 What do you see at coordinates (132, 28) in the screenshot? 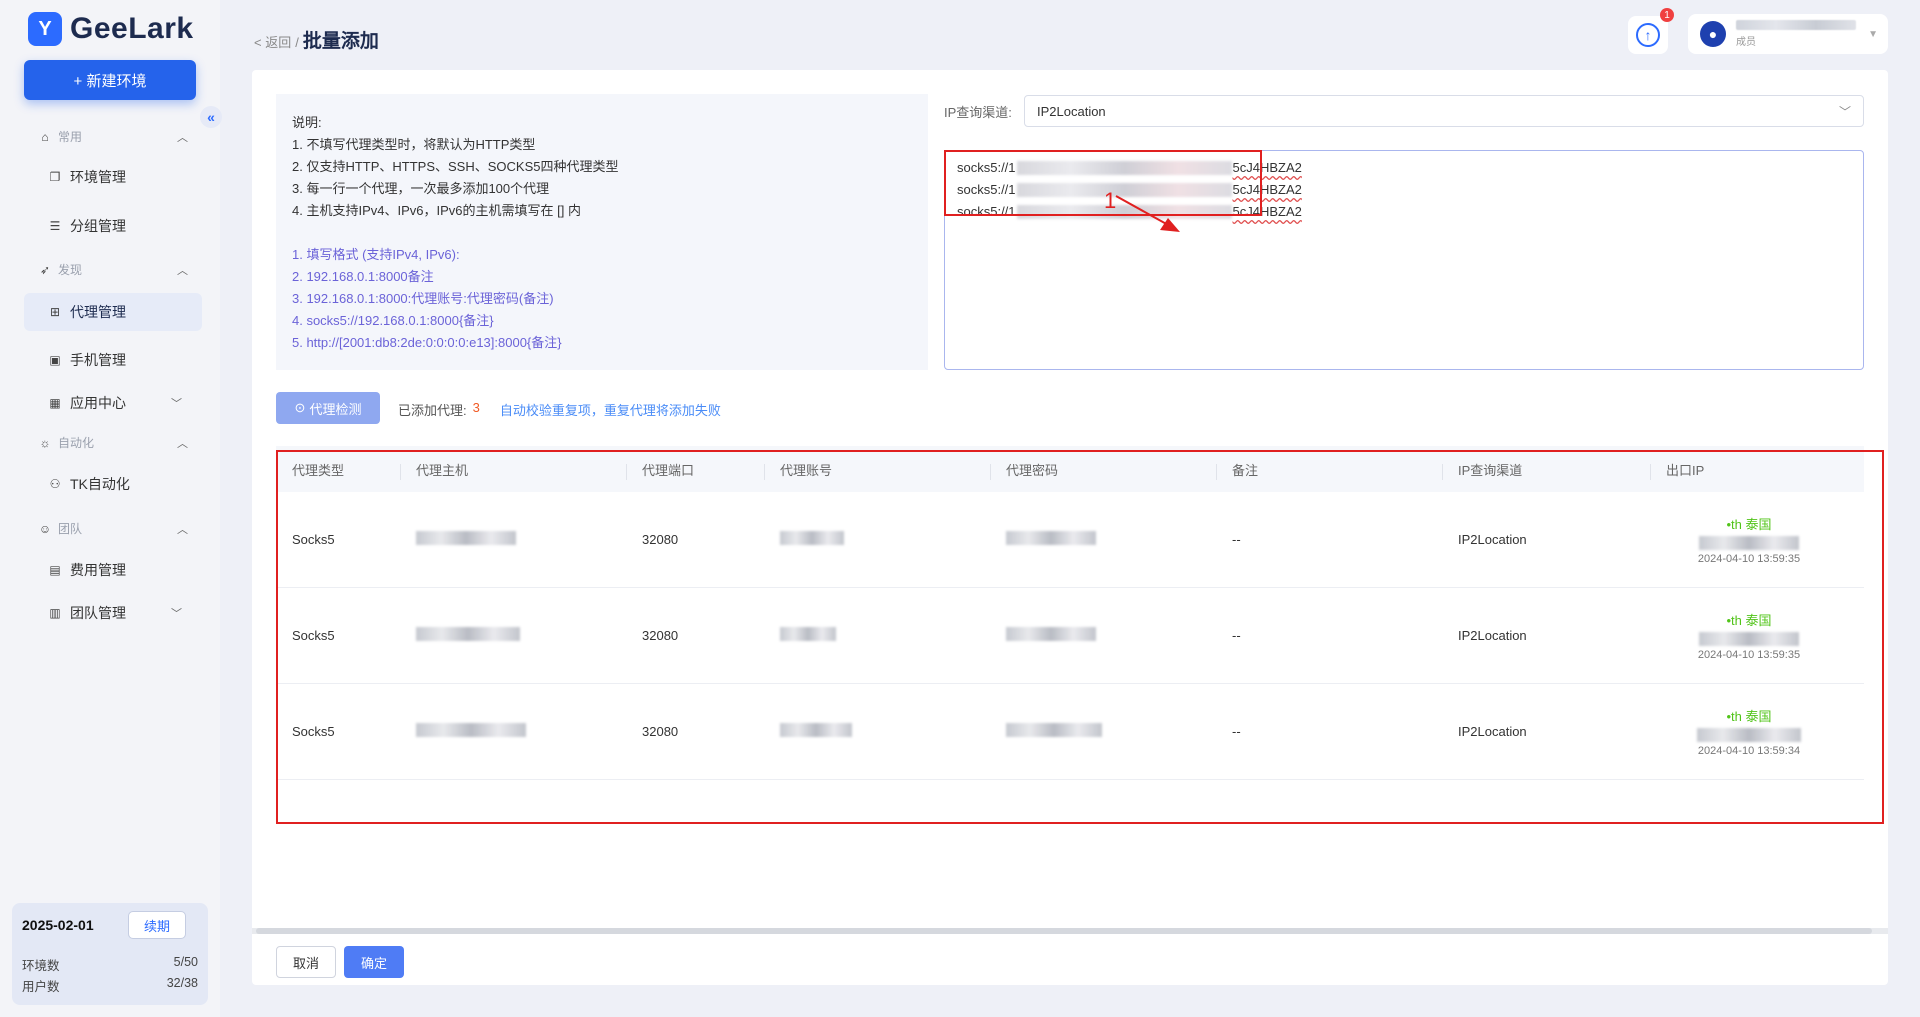
I see `brand-name: GeeLark` at bounding box center [132, 28].